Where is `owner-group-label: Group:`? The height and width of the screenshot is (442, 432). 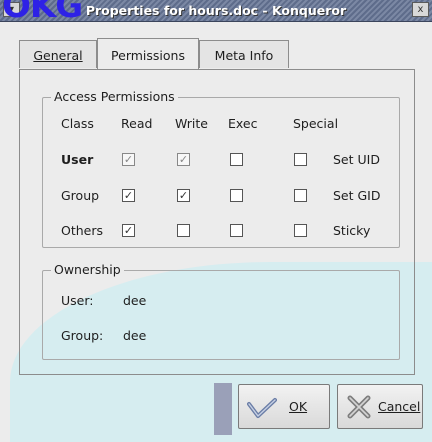 owner-group-label: Group: is located at coordinates (82, 335).